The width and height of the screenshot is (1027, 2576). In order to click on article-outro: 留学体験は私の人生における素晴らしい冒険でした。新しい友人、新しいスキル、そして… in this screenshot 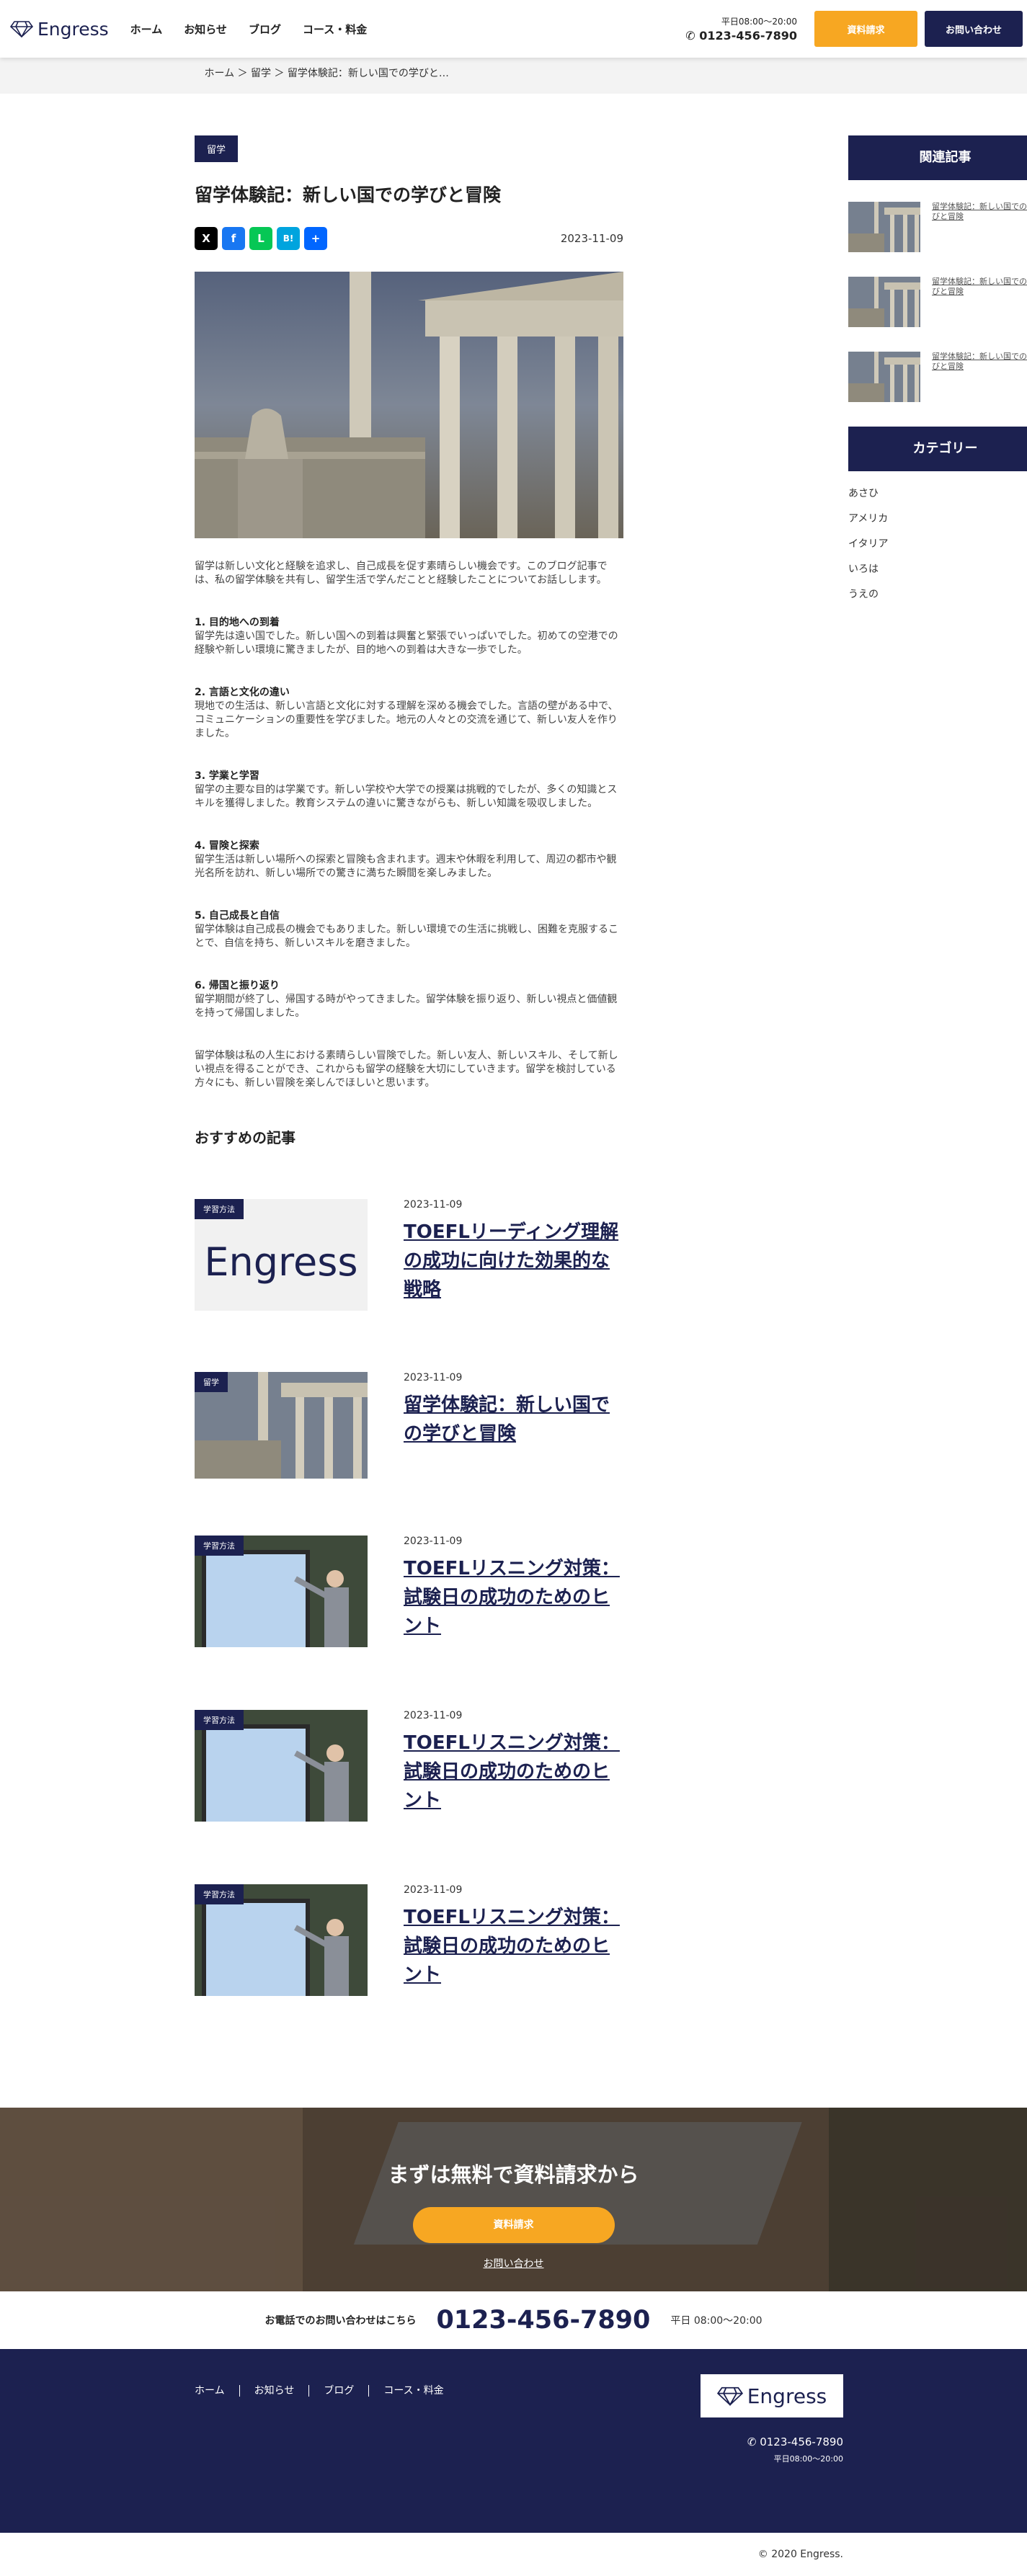, I will do `click(407, 1069)`.